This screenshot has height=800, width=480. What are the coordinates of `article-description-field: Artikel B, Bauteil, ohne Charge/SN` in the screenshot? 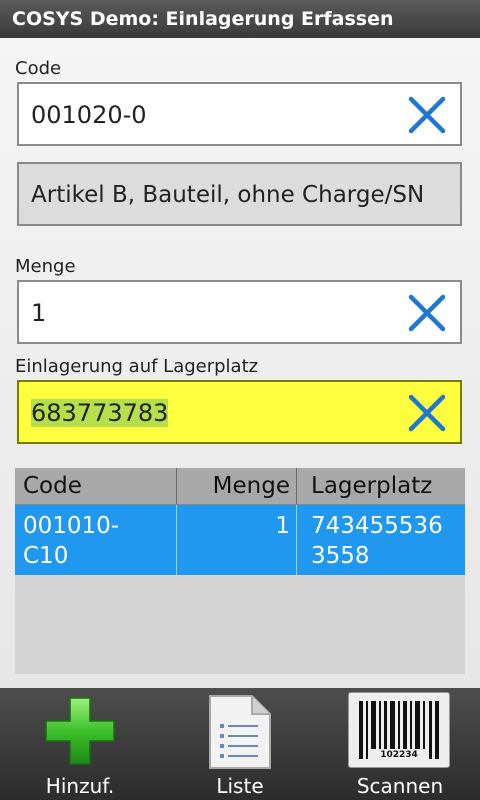 It's located at (239, 194).